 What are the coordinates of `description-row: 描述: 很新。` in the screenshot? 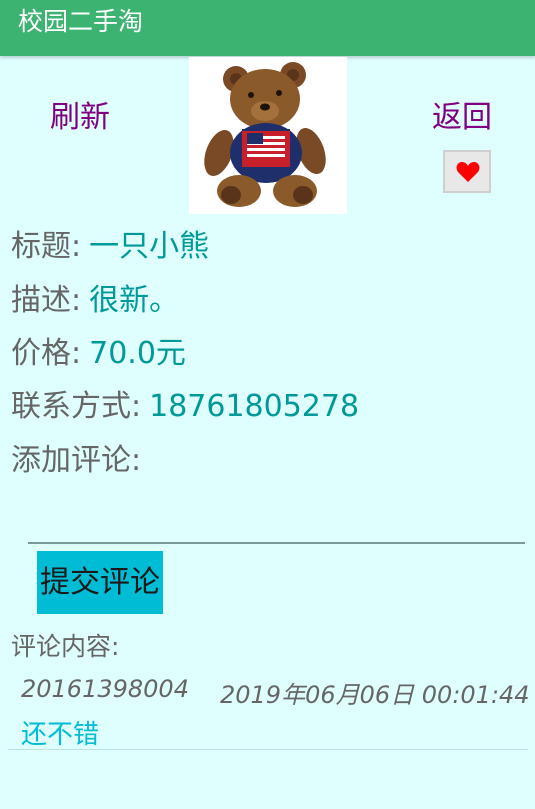 It's located at (95, 301).